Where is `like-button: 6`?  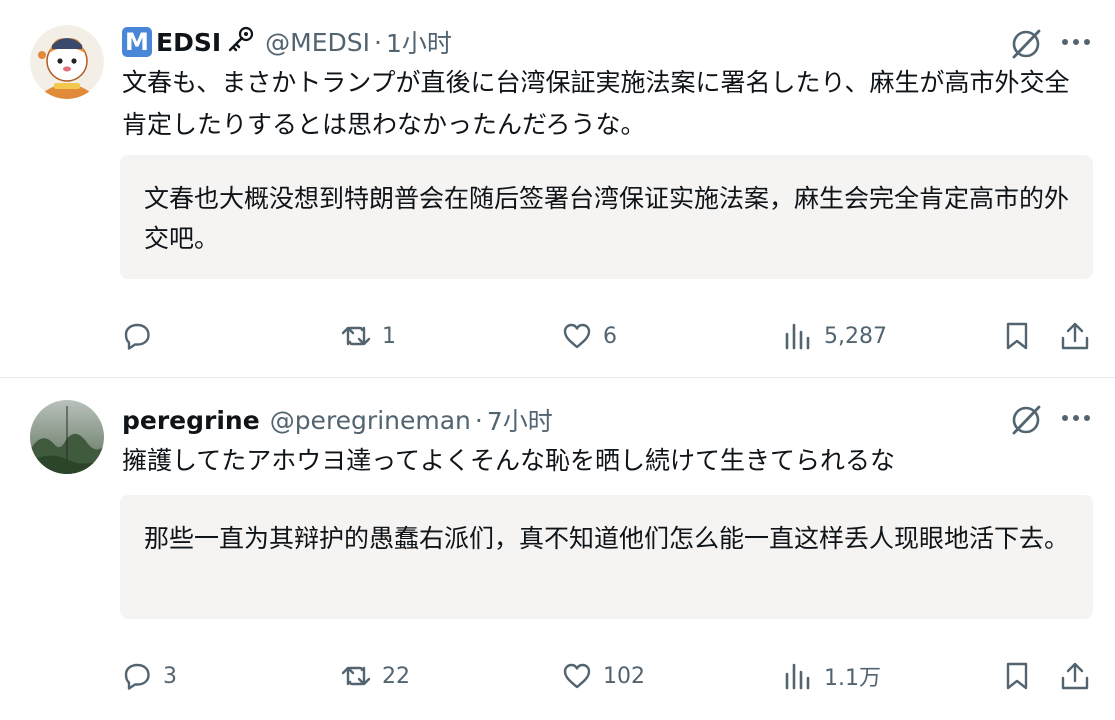 like-button: 6 is located at coordinates (589, 336).